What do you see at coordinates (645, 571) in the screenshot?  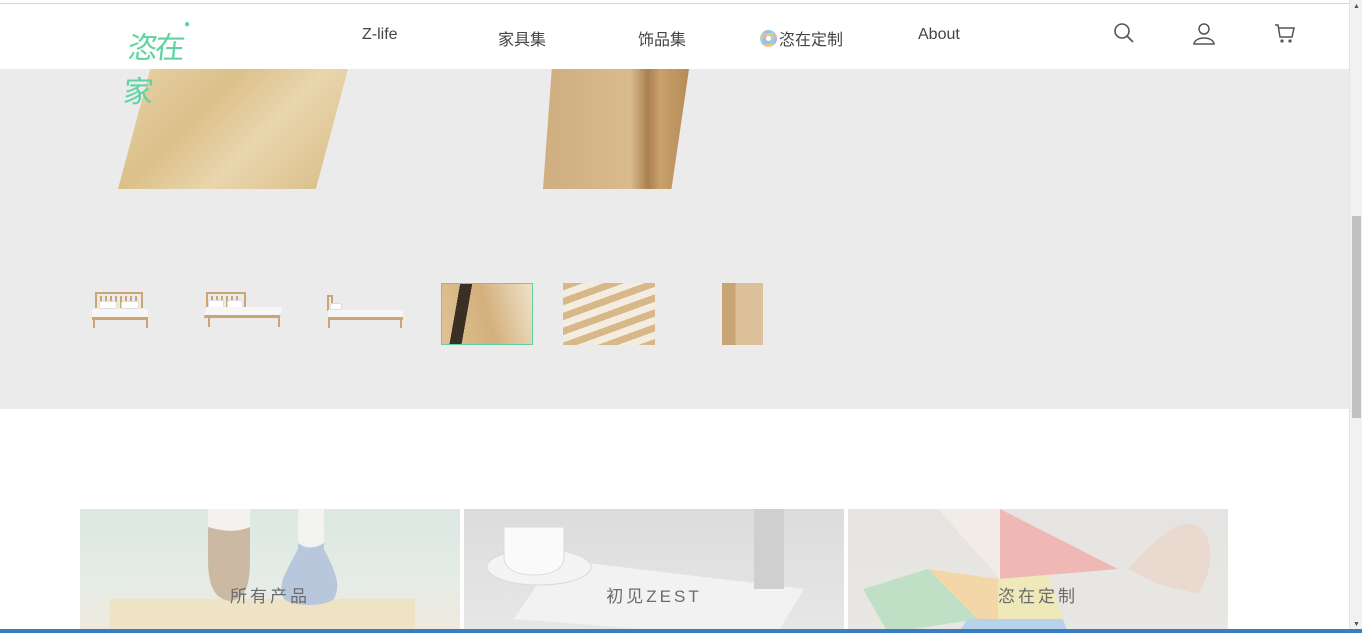 I see `coffee-book-illustration` at bounding box center [645, 571].